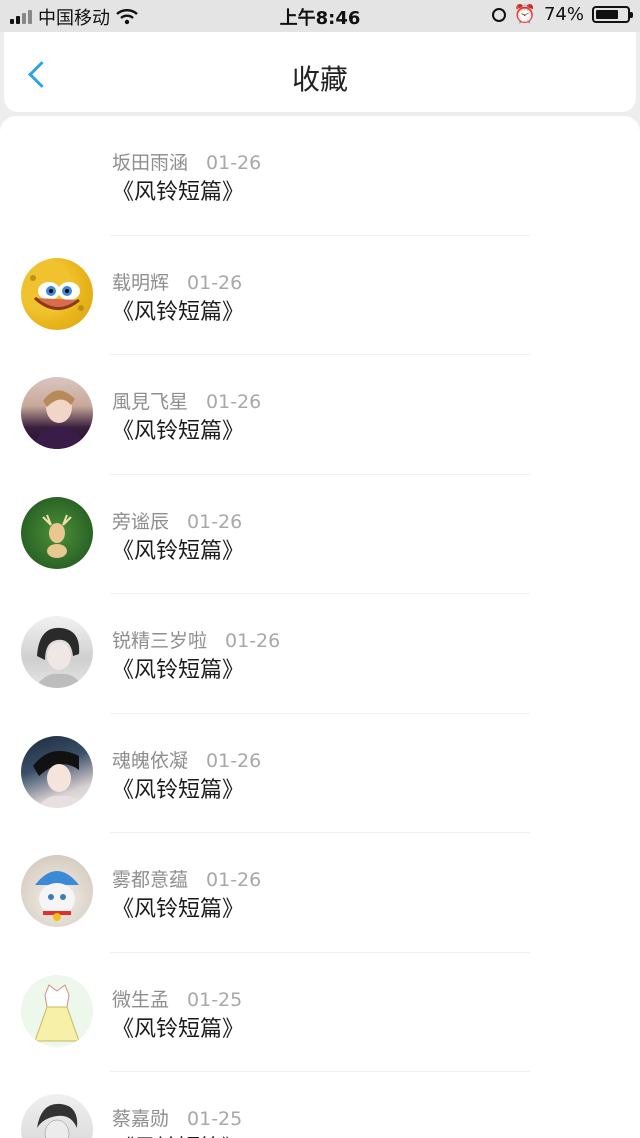 This screenshot has height=1138, width=640. Describe the element at coordinates (150, 880) in the screenshot. I see `user-name: 雾都意蕴` at that location.